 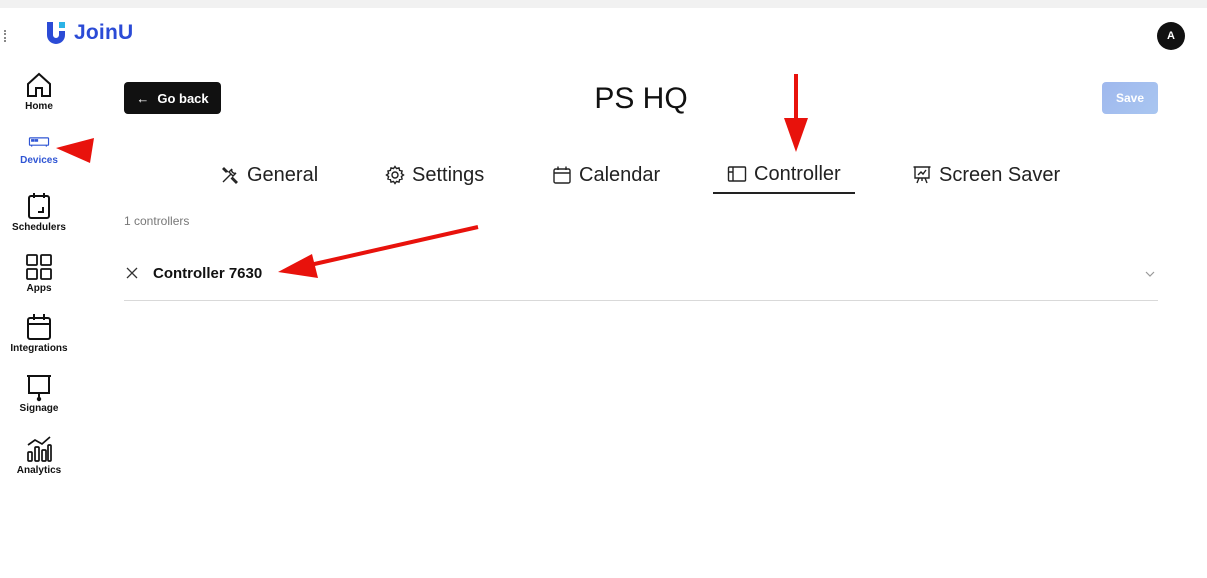 I want to click on tab-label: Settings, so click(x=448, y=174).